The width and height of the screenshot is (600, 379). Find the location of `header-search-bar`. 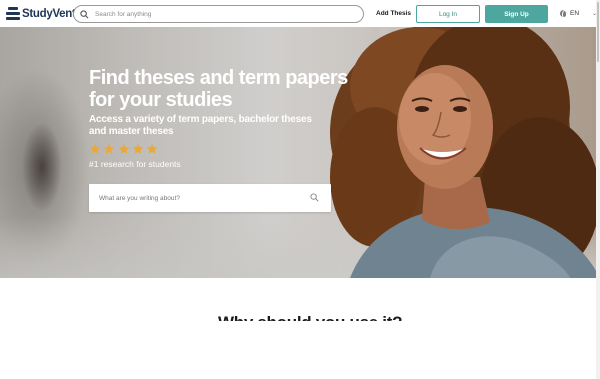

header-search-bar is located at coordinates (218, 14).